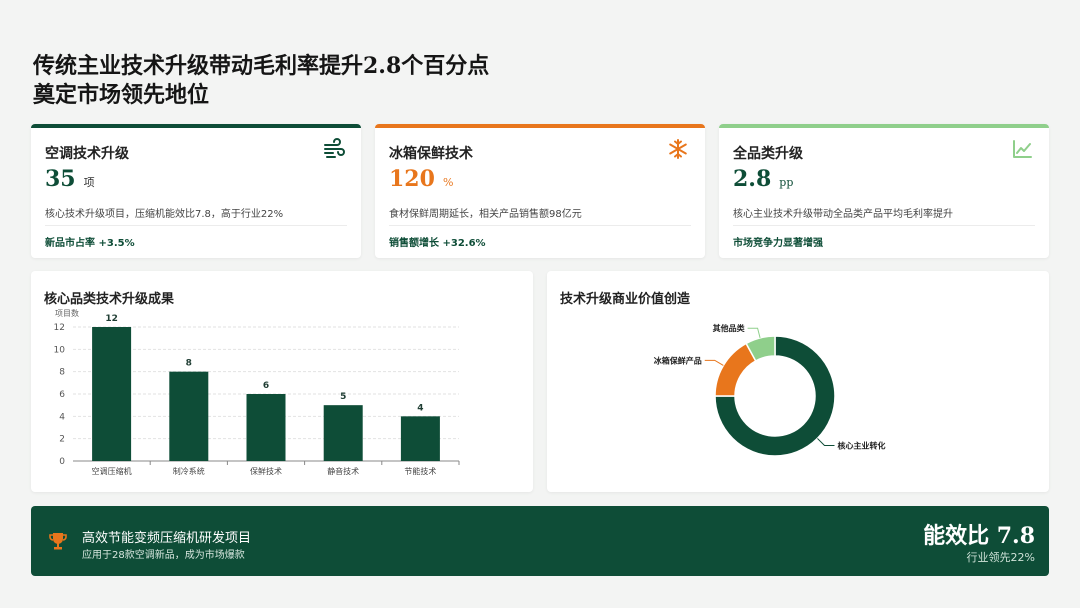  Describe the element at coordinates (67, 313) in the screenshot. I see `y-axis-label: 项目数` at that location.